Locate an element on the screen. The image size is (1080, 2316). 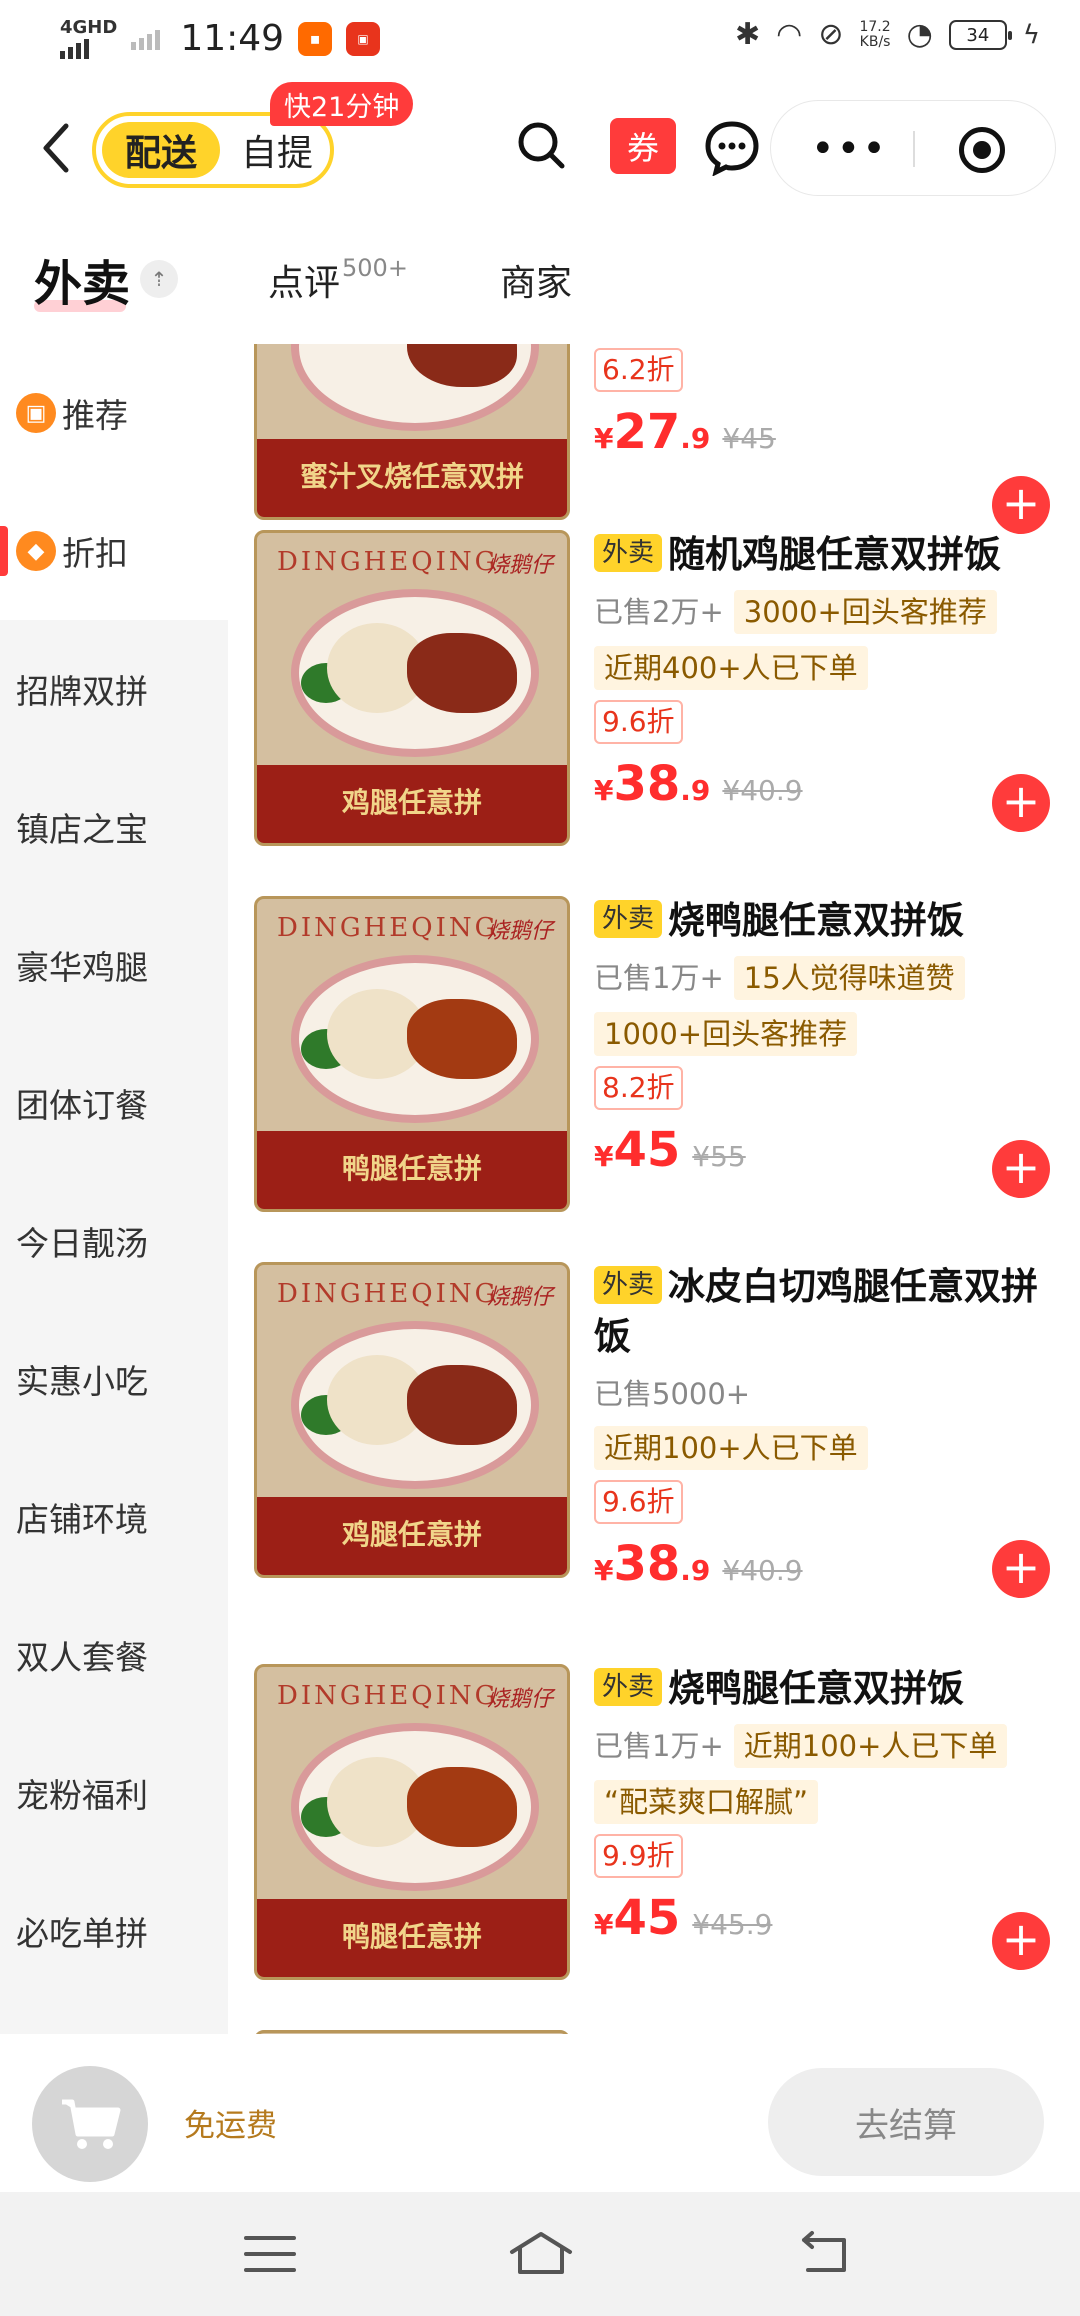
sidebar-item: 必吃单拼 is located at coordinates (114, 1931).